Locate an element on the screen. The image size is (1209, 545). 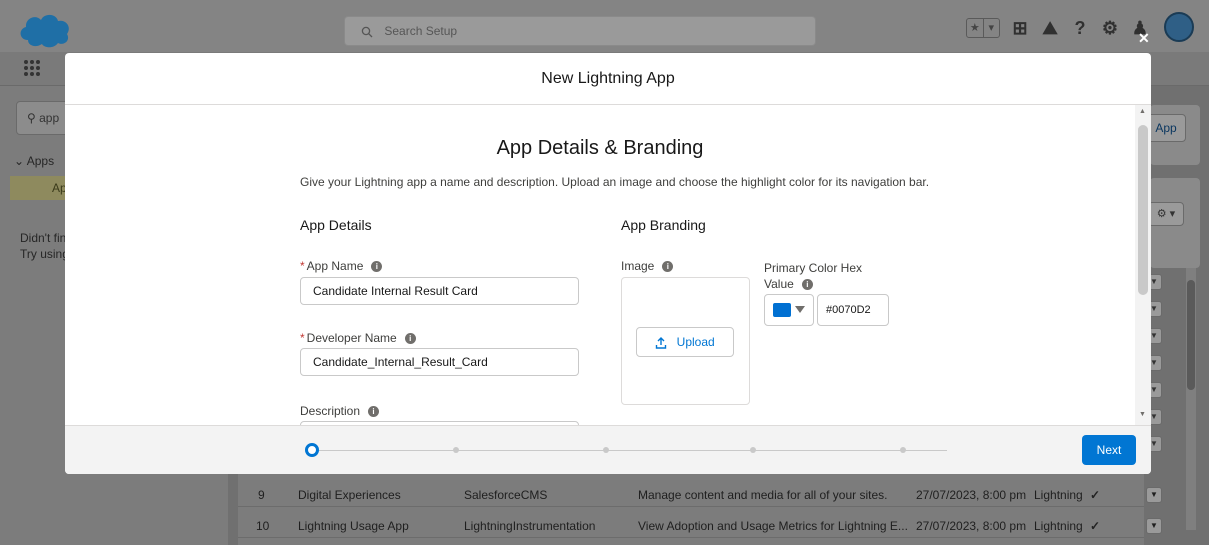
modal-title: New Lightning App is located at coordinates (608, 79).